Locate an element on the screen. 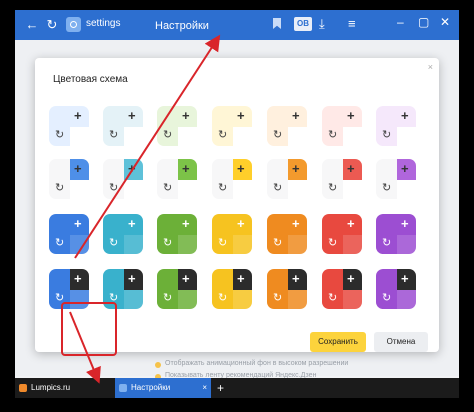 The image size is (474, 412). tab-strip: Lumpics.ru Настройки × + is located at coordinates (237, 388).